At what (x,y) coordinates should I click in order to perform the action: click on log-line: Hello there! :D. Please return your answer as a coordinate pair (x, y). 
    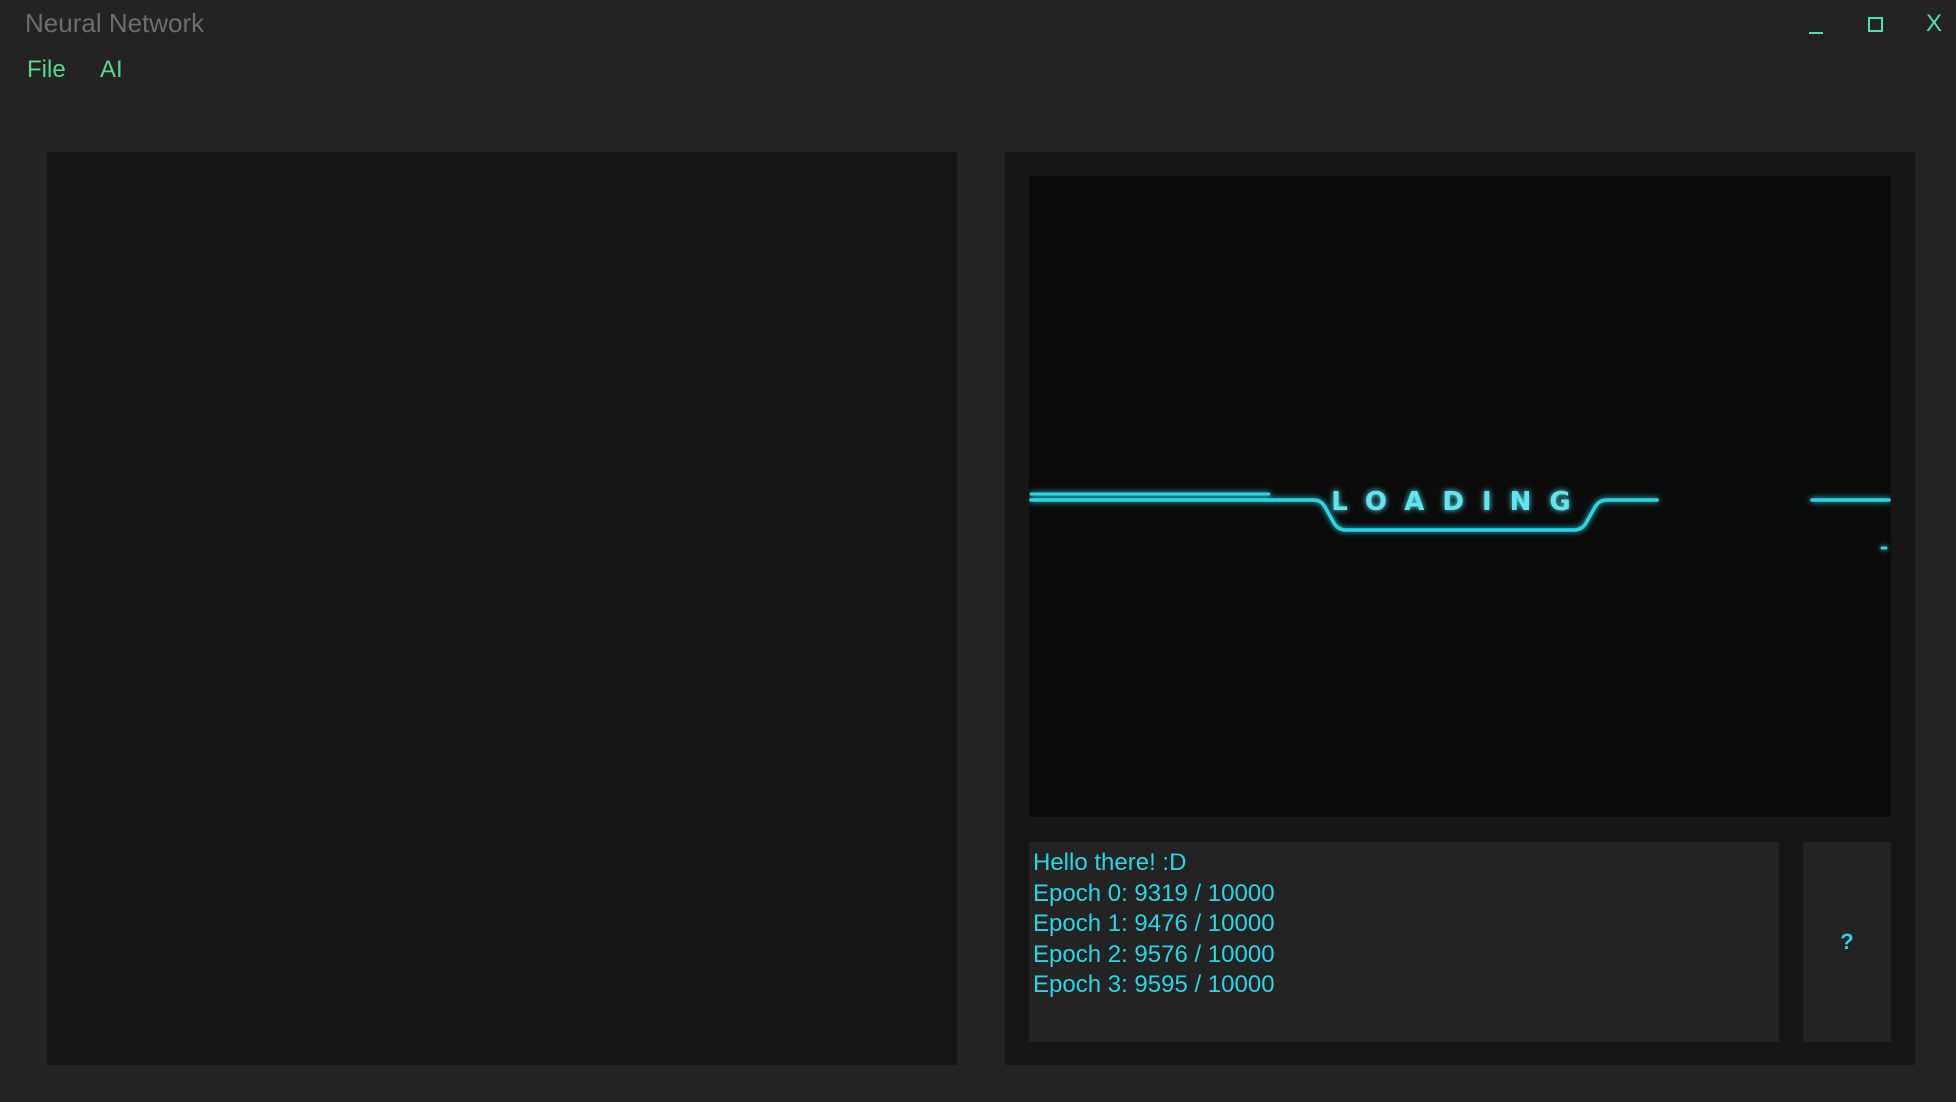
    Looking at the image, I should click on (1110, 862).